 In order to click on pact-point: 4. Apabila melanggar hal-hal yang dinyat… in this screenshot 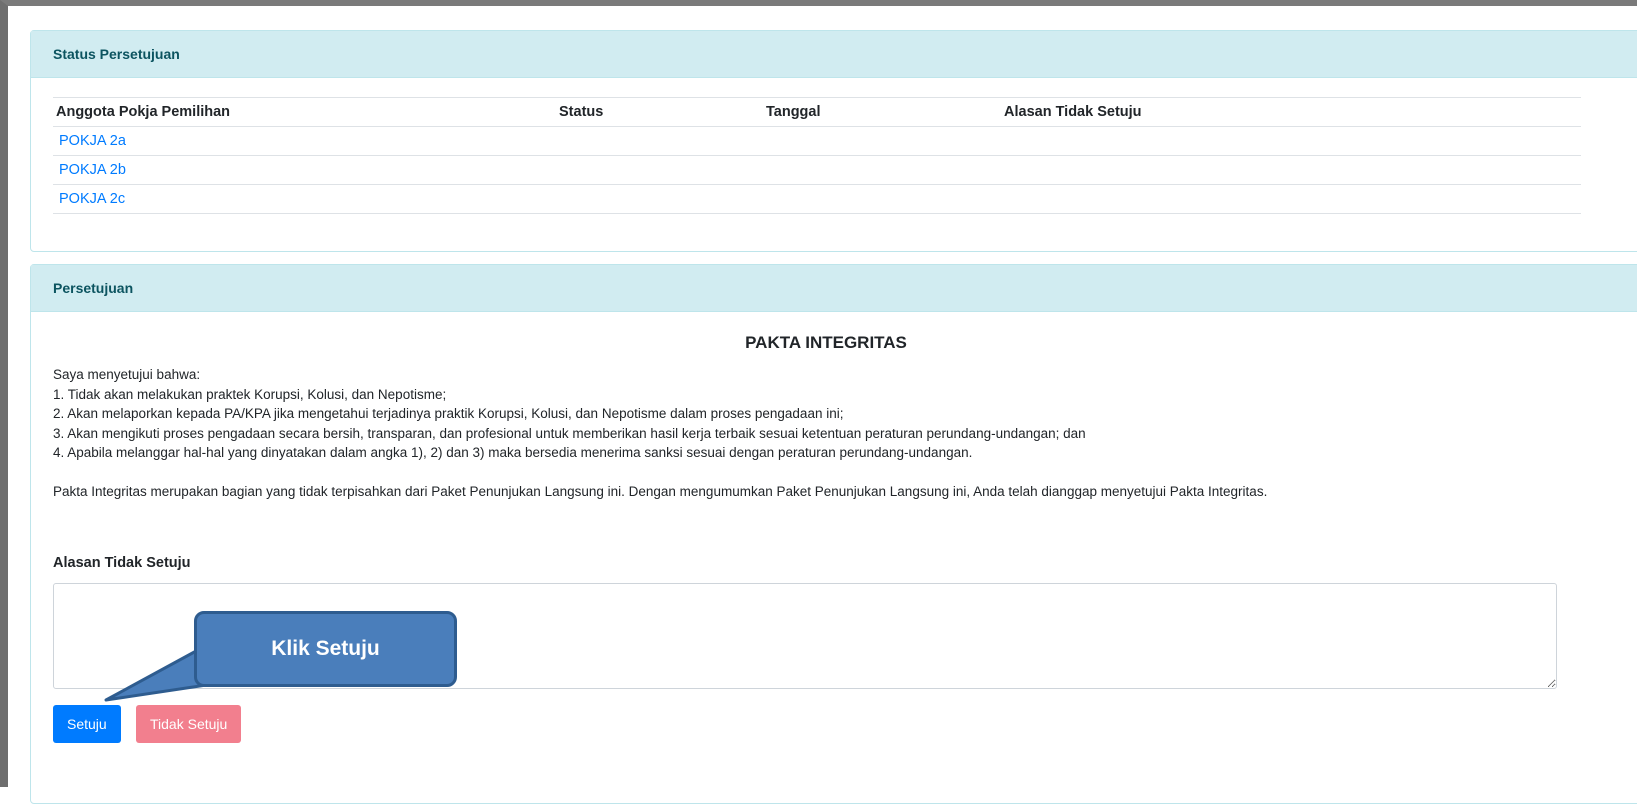, I will do `click(513, 452)`.